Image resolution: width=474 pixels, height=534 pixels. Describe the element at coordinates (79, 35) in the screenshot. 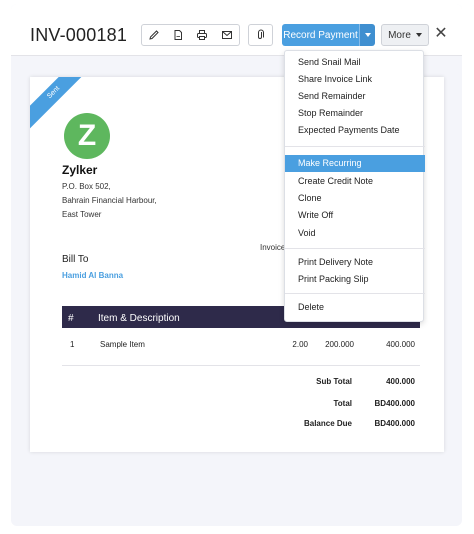

I see `page-title: INV-000181` at that location.